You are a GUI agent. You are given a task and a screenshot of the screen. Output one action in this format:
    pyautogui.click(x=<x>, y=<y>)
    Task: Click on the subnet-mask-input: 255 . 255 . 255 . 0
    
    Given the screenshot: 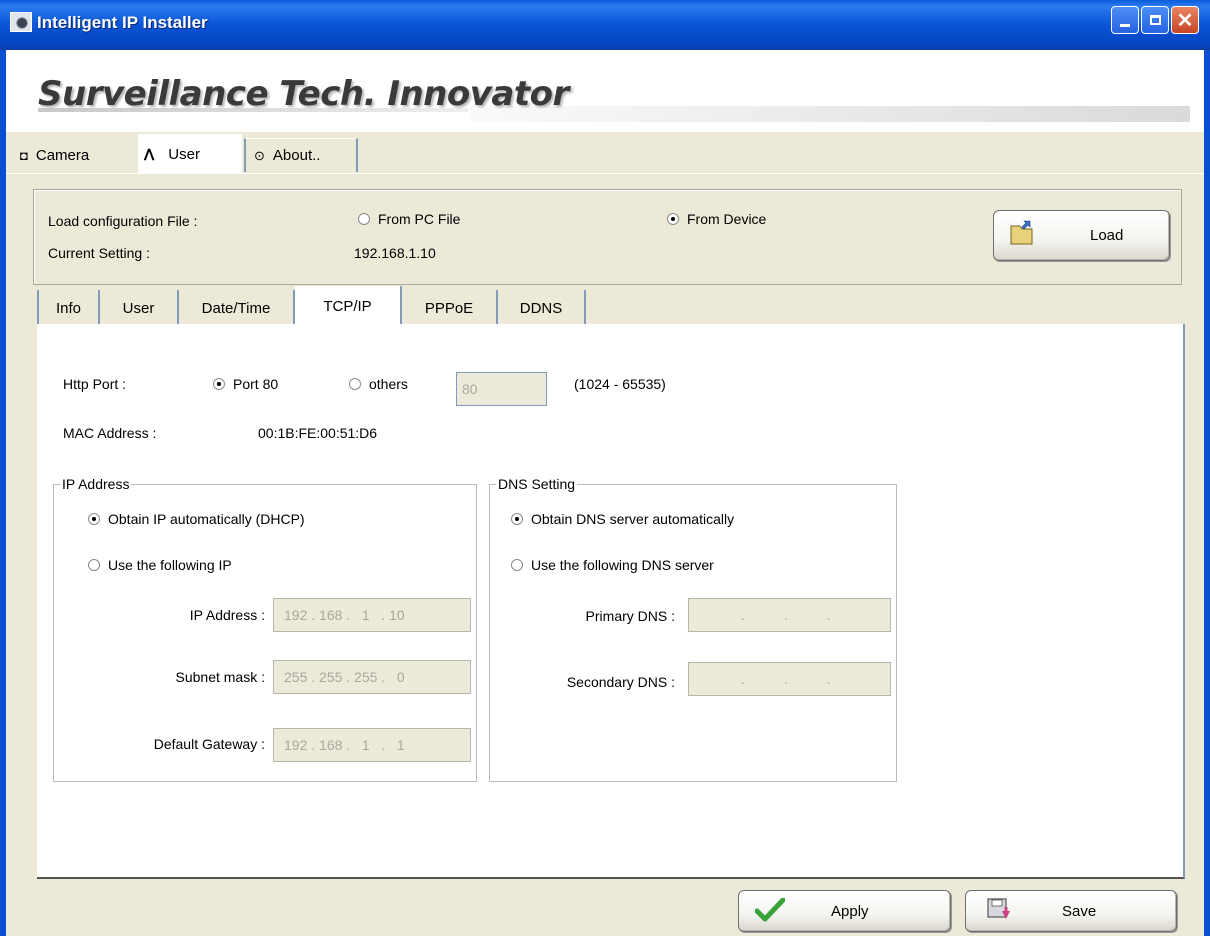 What is the action you would take?
    pyautogui.click(x=372, y=677)
    